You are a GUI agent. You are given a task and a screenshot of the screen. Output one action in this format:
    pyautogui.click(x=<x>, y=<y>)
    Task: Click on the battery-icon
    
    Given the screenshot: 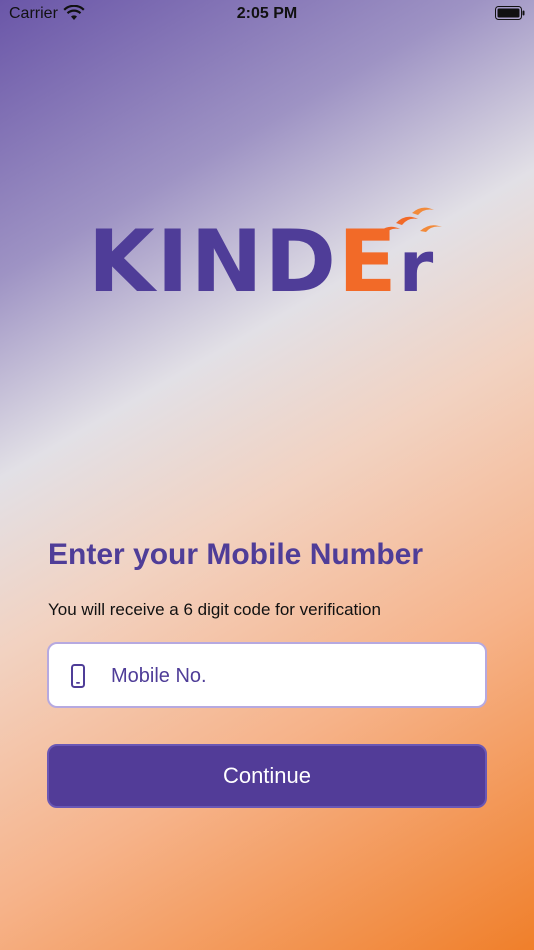 What is the action you would take?
    pyautogui.click(x=510, y=13)
    